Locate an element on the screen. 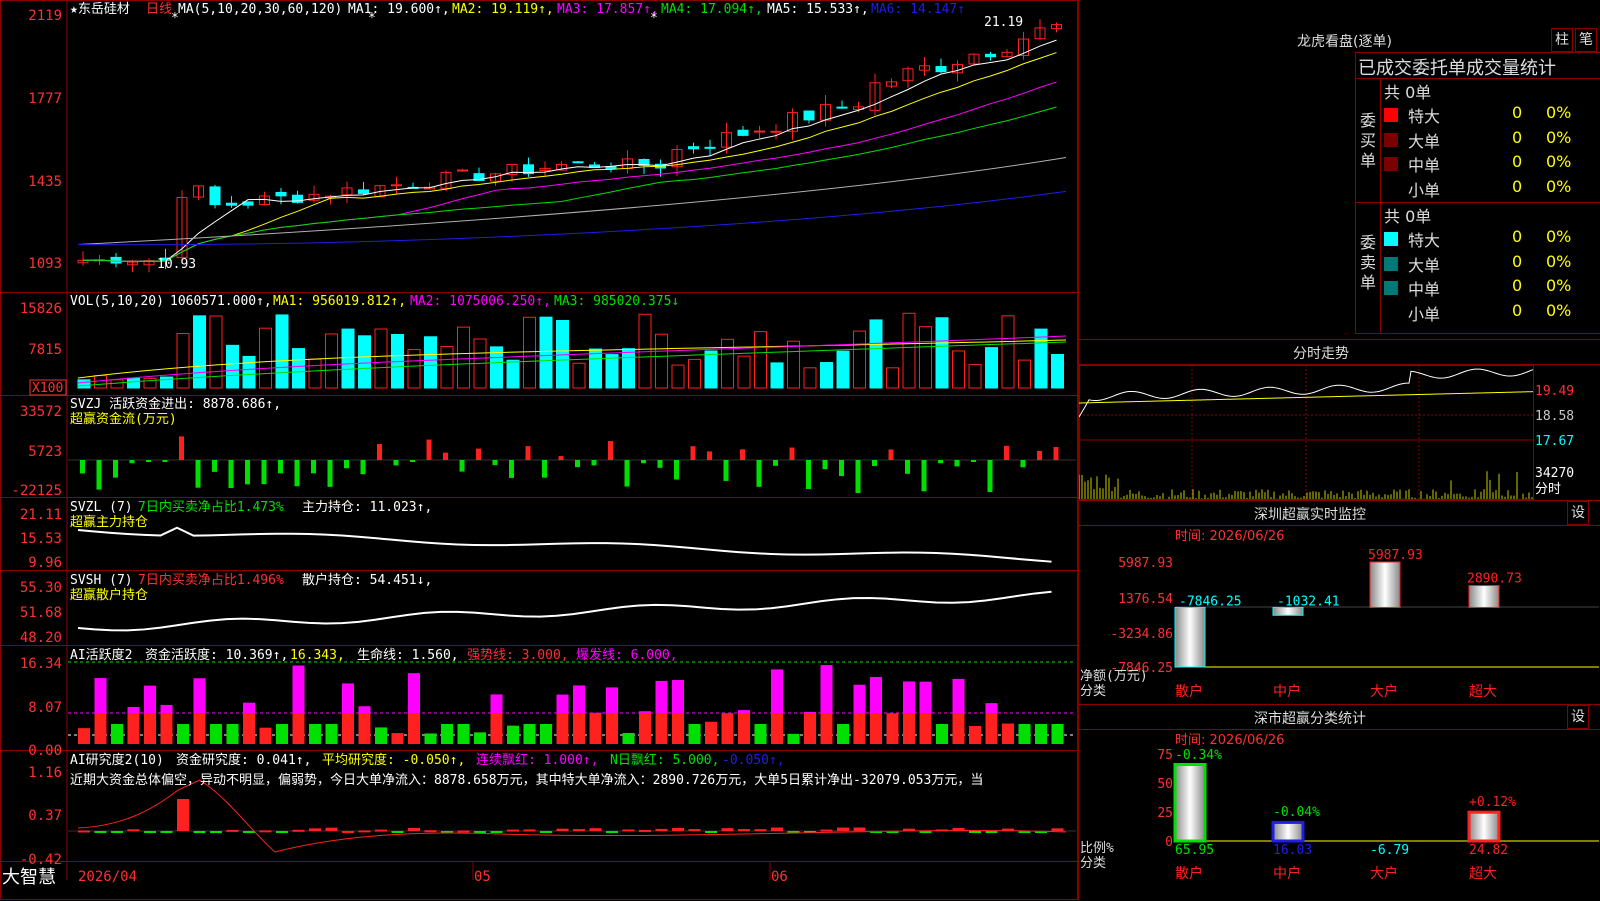 Image resolution: width=1600 pixels, height=901 pixels. order-size-swatch is located at coordinates (1391, 264).